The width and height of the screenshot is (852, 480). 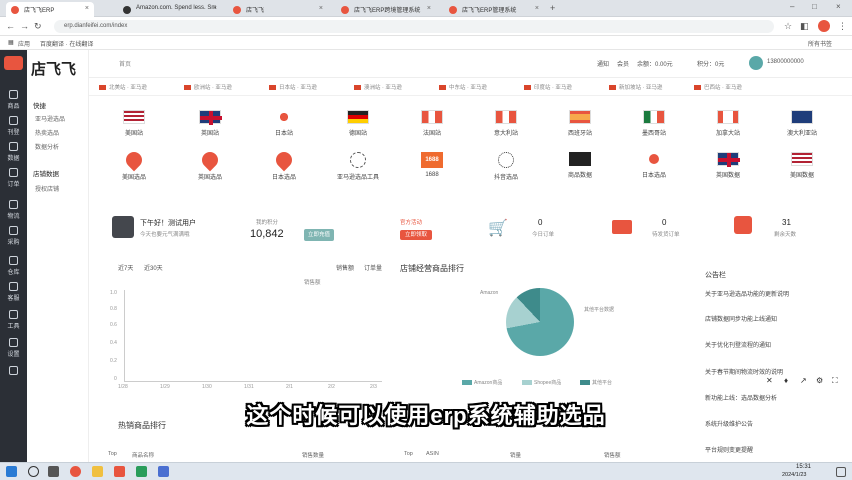 I want to click on subnav-item: 热卖选品, so click(x=47, y=132).